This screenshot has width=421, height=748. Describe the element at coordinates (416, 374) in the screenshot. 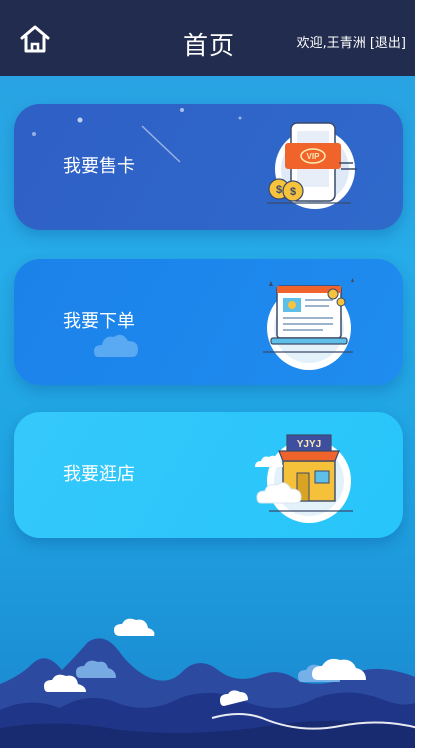

I see `right-edge` at that location.